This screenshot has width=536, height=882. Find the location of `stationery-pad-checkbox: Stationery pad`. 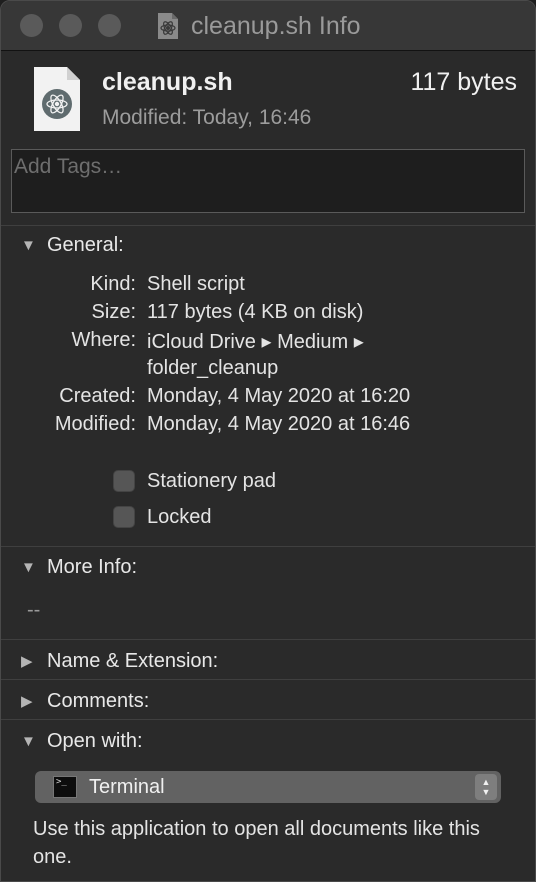

stationery-pad-checkbox: Stationery pad is located at coordinates (194, 481).